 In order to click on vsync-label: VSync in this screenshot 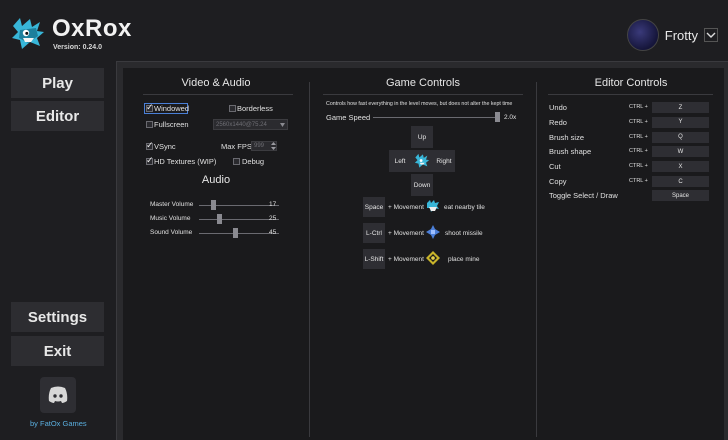, I will do `click(165, 146)`.